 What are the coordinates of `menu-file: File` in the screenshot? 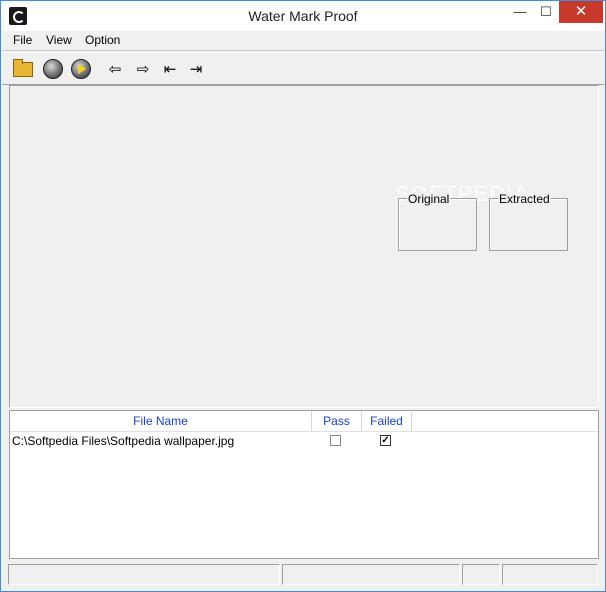 It's located at (22, 40).